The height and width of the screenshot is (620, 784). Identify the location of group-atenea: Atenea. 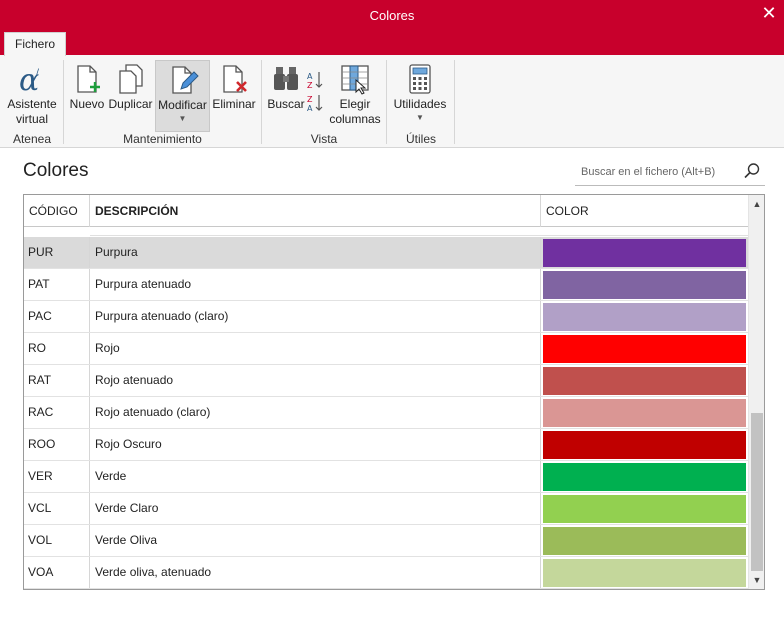
(32, 139).